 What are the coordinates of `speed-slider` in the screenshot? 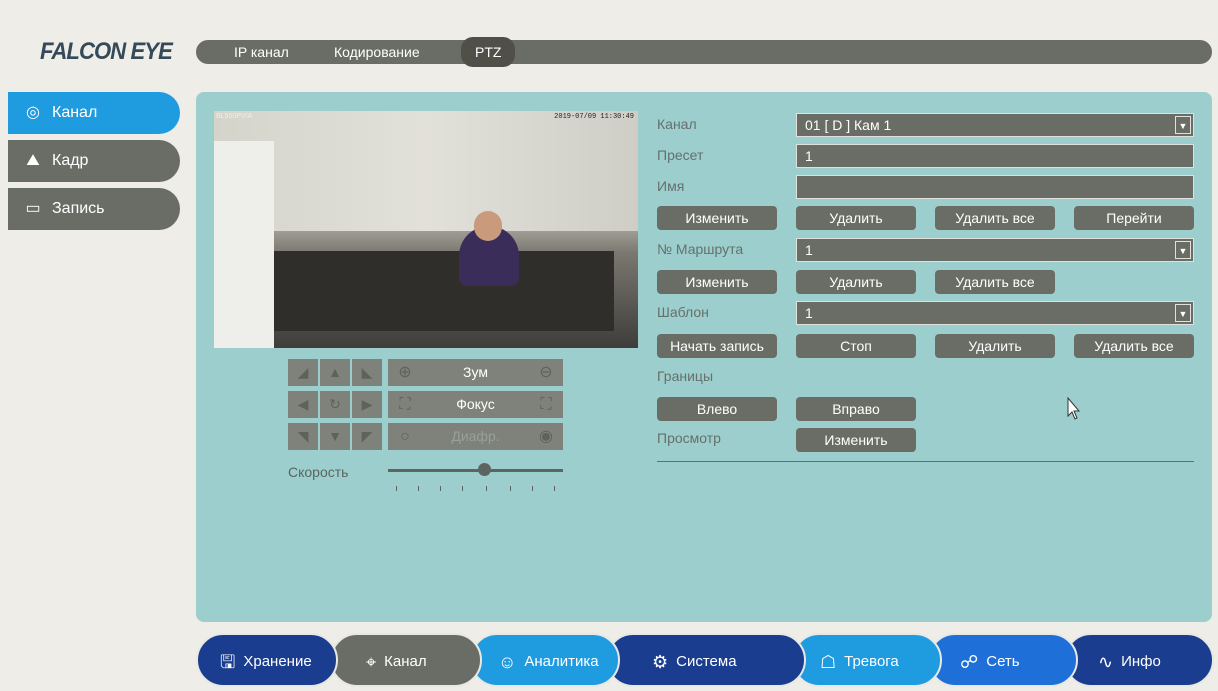 It's located at (475, 469).